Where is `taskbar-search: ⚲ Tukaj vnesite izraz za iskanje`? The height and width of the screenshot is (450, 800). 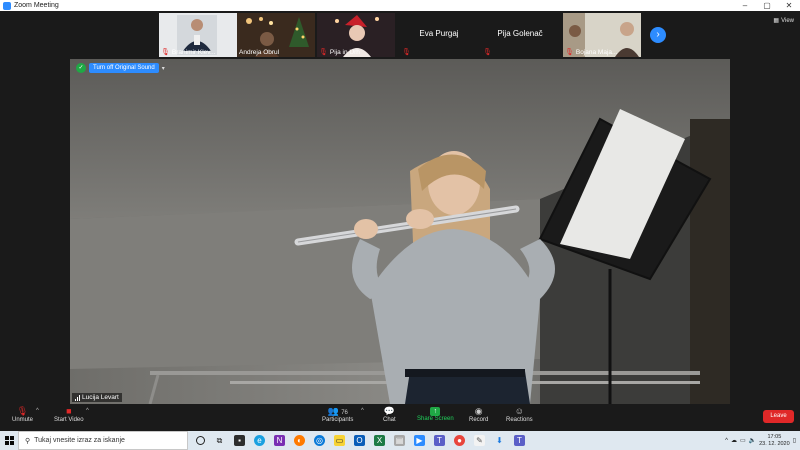
taskbar-search: ⚲ Tukaj vnesite izraz za iskanje is located at coordinates (103, 440).